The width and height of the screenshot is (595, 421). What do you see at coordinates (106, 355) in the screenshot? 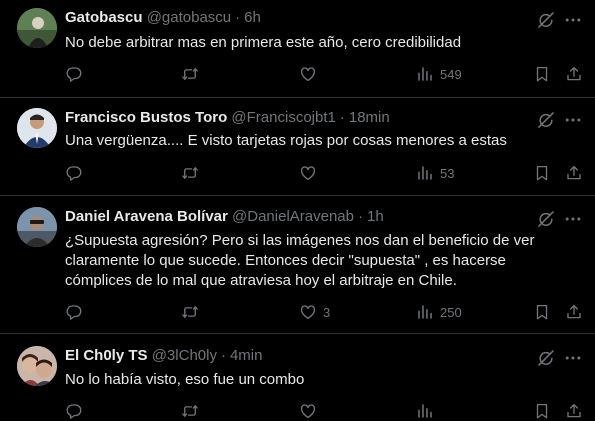
I see `display-name: El Ch0ly TS` at bounding box center [106, 355].